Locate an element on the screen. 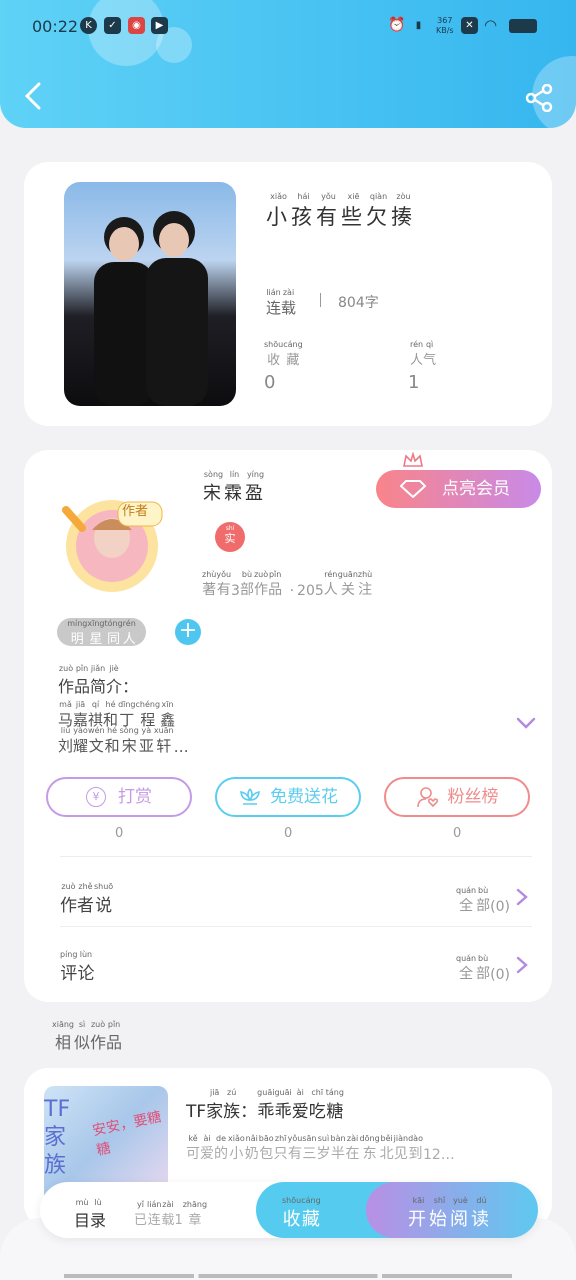 This screenshot has height=1280, width=576. tip-count: 0 is located at coordinates (119, 833).